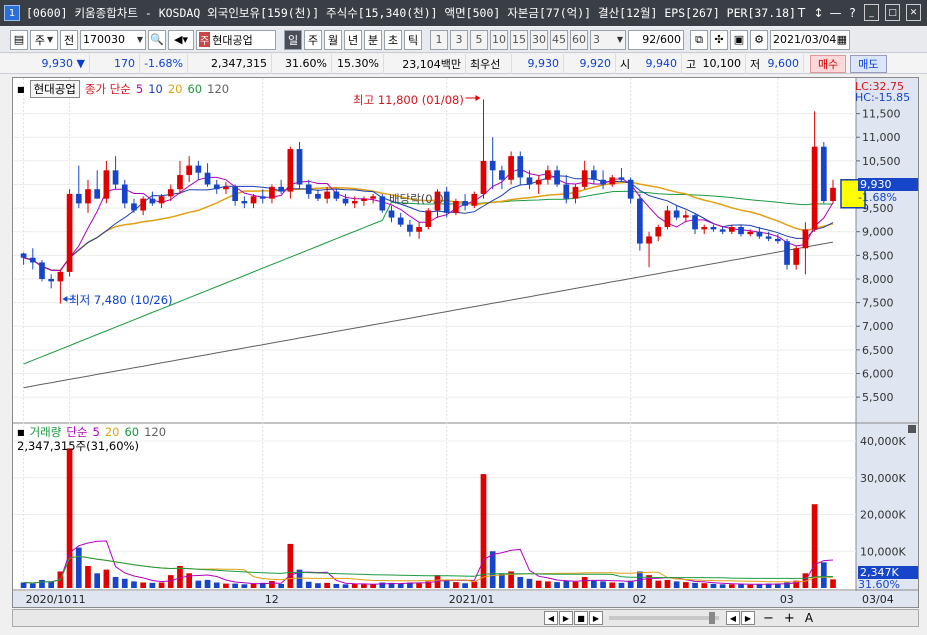 This screenshot has width=927, height=635. Describe the element at coordinates (551, 618) in the screenshot. I see `play-back-icon: ◀` at that location.